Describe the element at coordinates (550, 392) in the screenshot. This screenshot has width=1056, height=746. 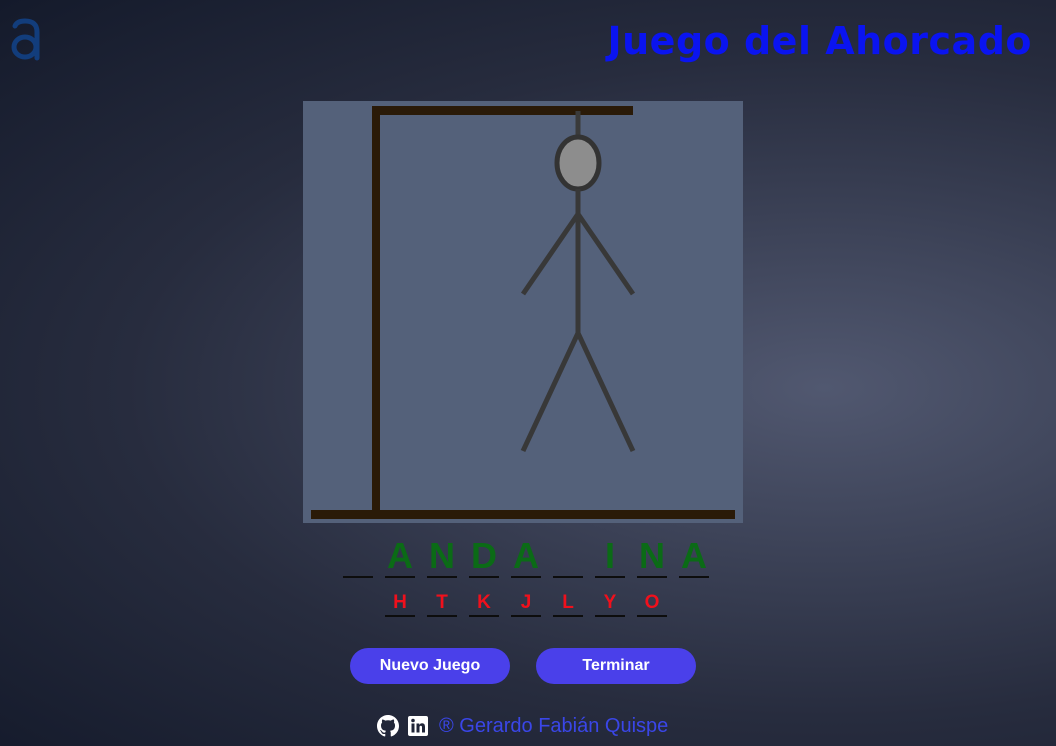
I see `hangman-left-leg` at that location.